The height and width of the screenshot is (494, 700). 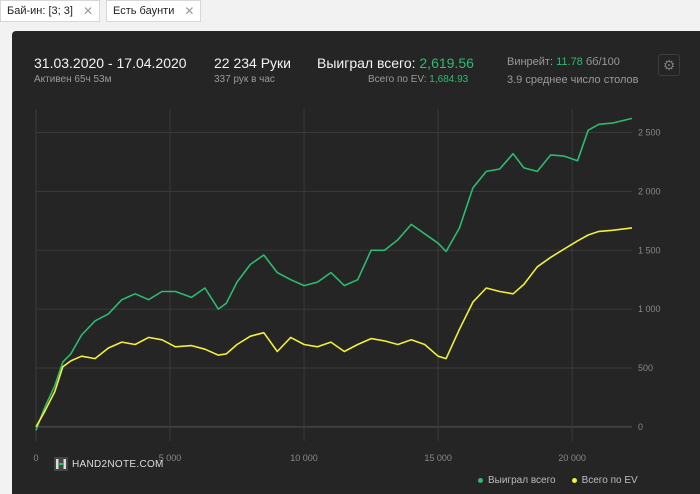 I want to click on y-tick-label: 2 500, so click(x=649, y=133).